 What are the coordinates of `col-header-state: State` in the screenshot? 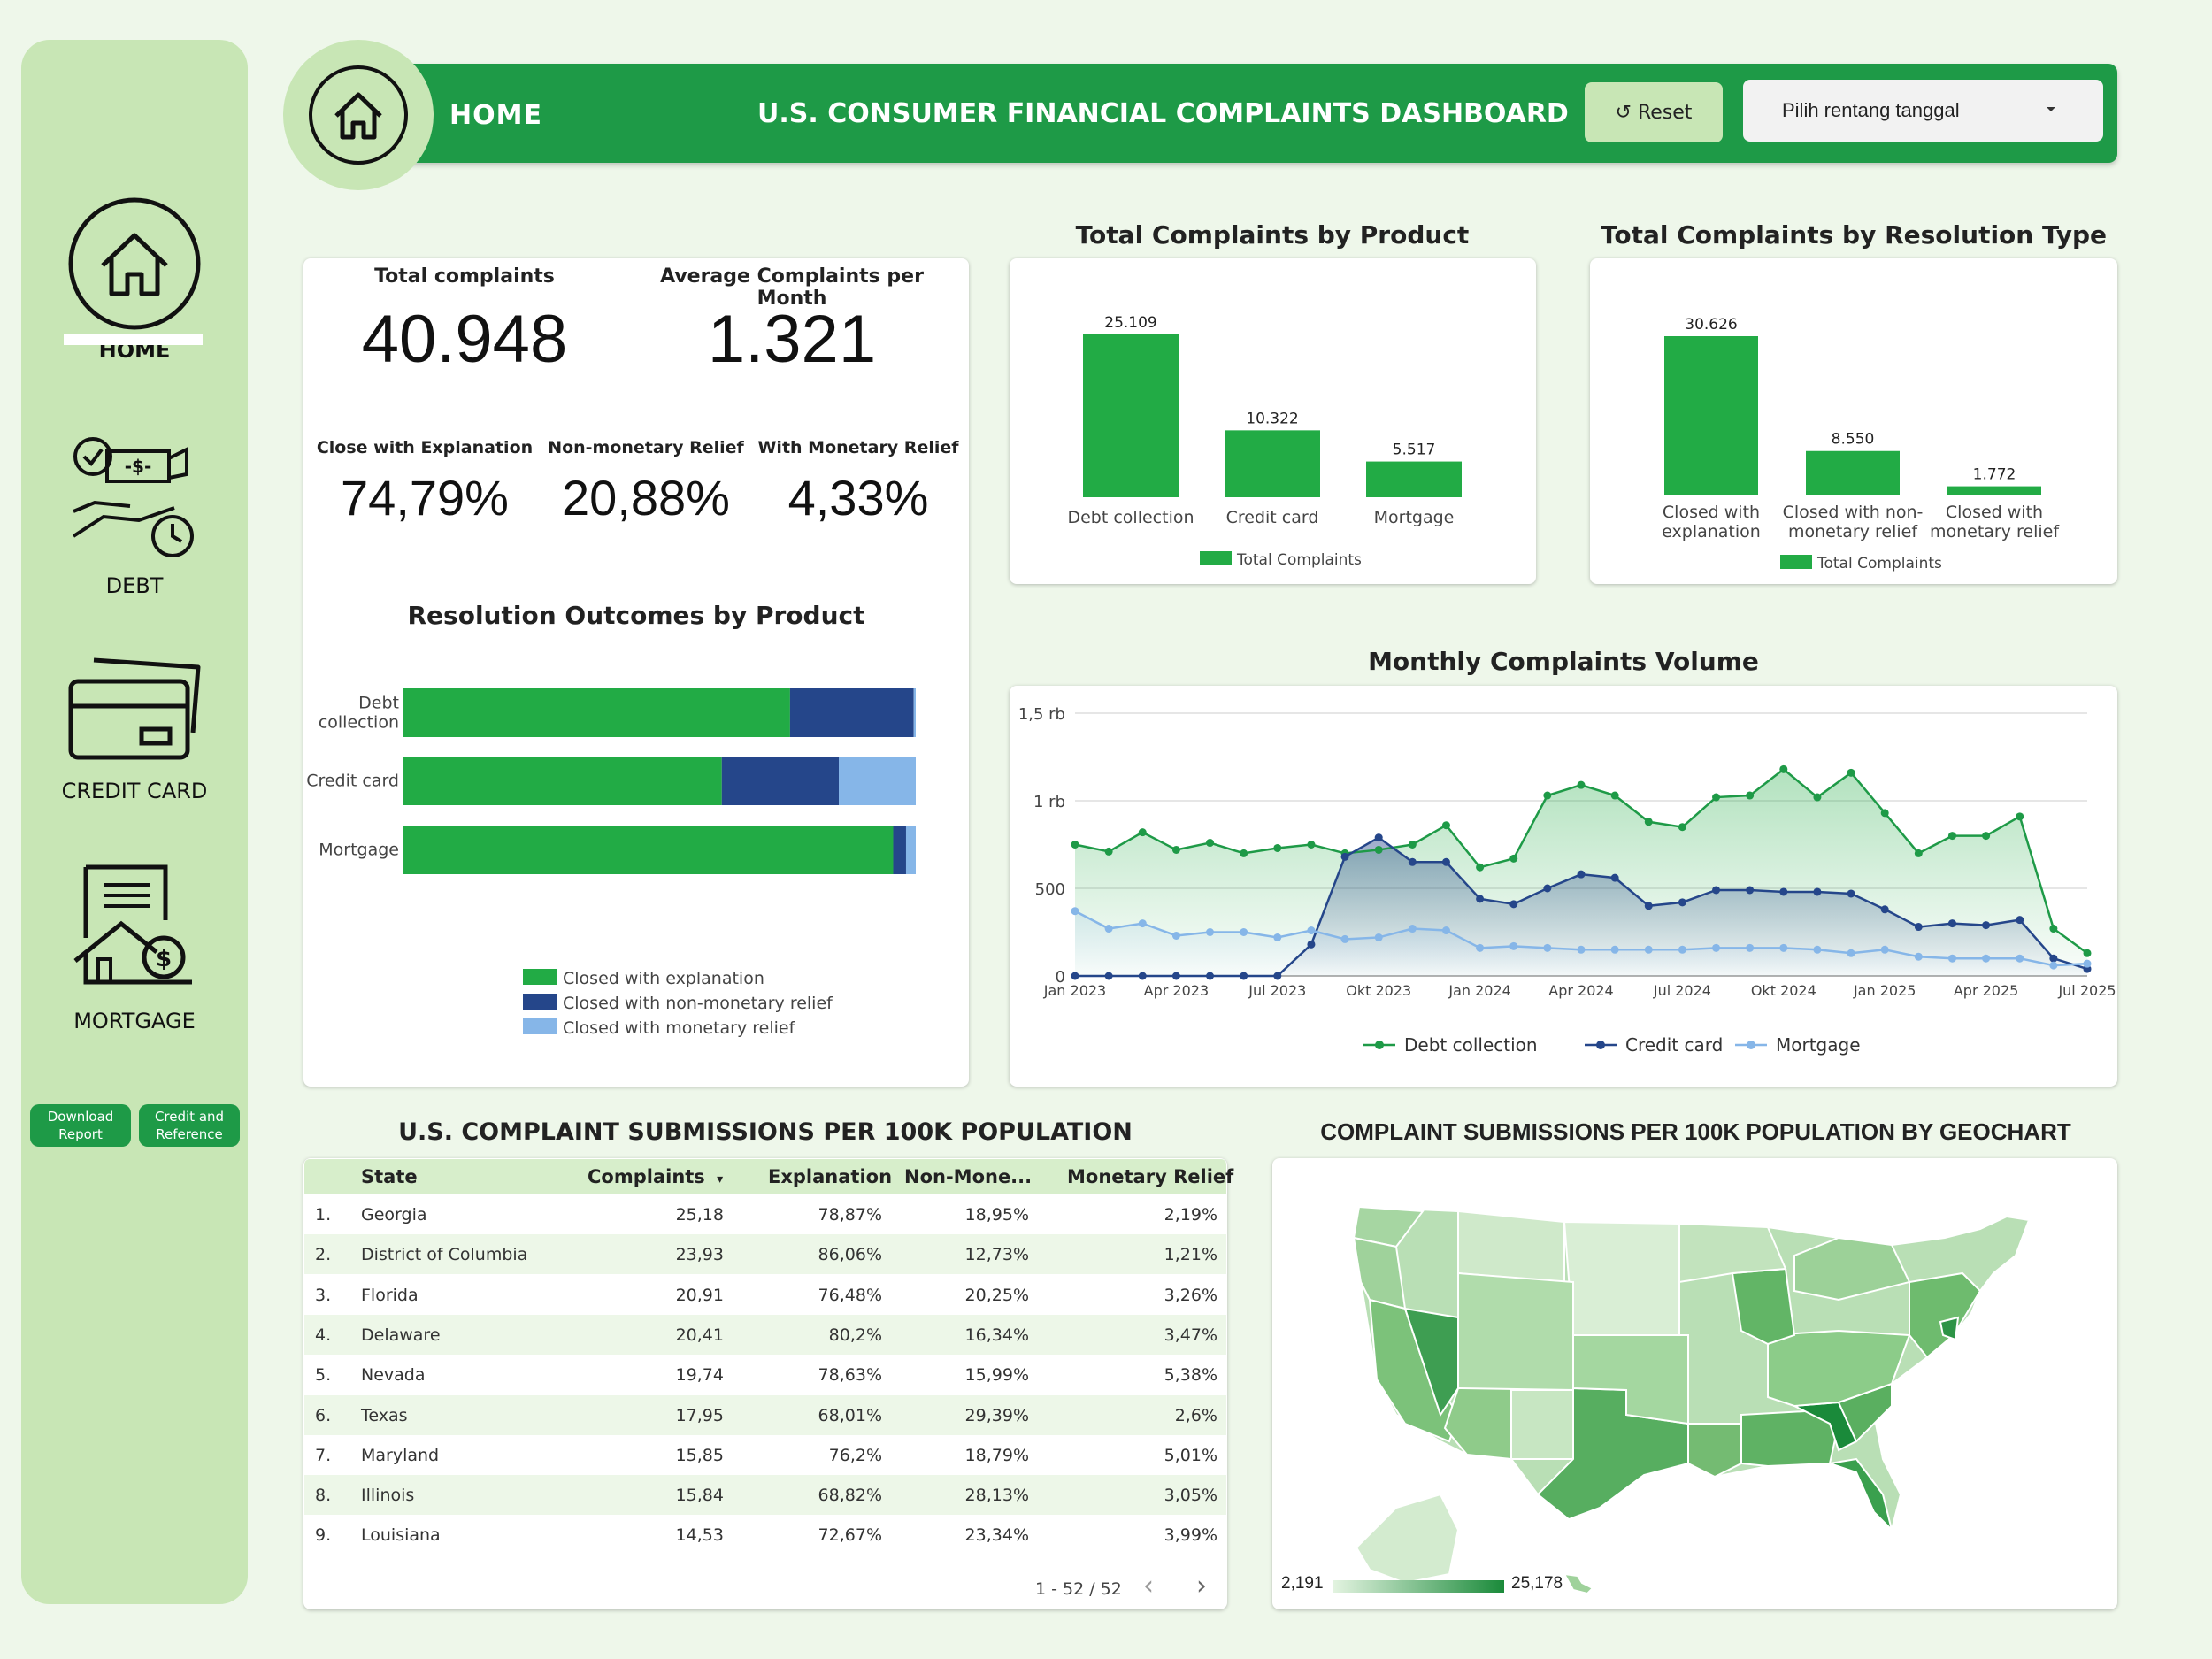 It's located at (389, 1177).